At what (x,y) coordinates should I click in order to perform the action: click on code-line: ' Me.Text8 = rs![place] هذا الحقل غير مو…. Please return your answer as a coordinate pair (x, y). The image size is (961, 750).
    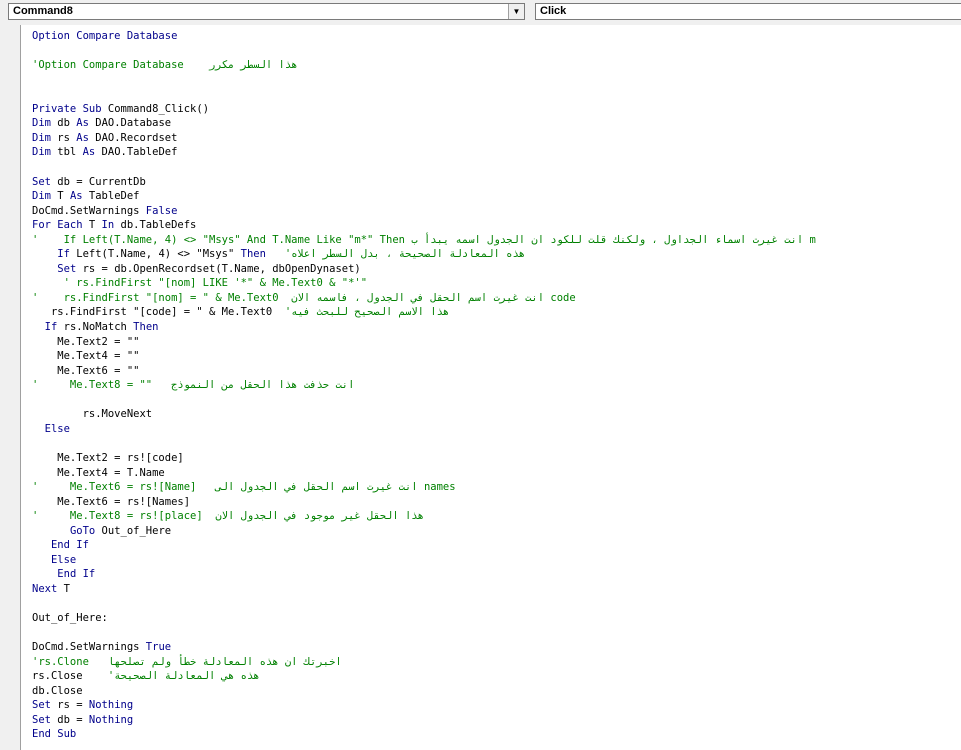
    Looking at the image, I should click on (228, 516).